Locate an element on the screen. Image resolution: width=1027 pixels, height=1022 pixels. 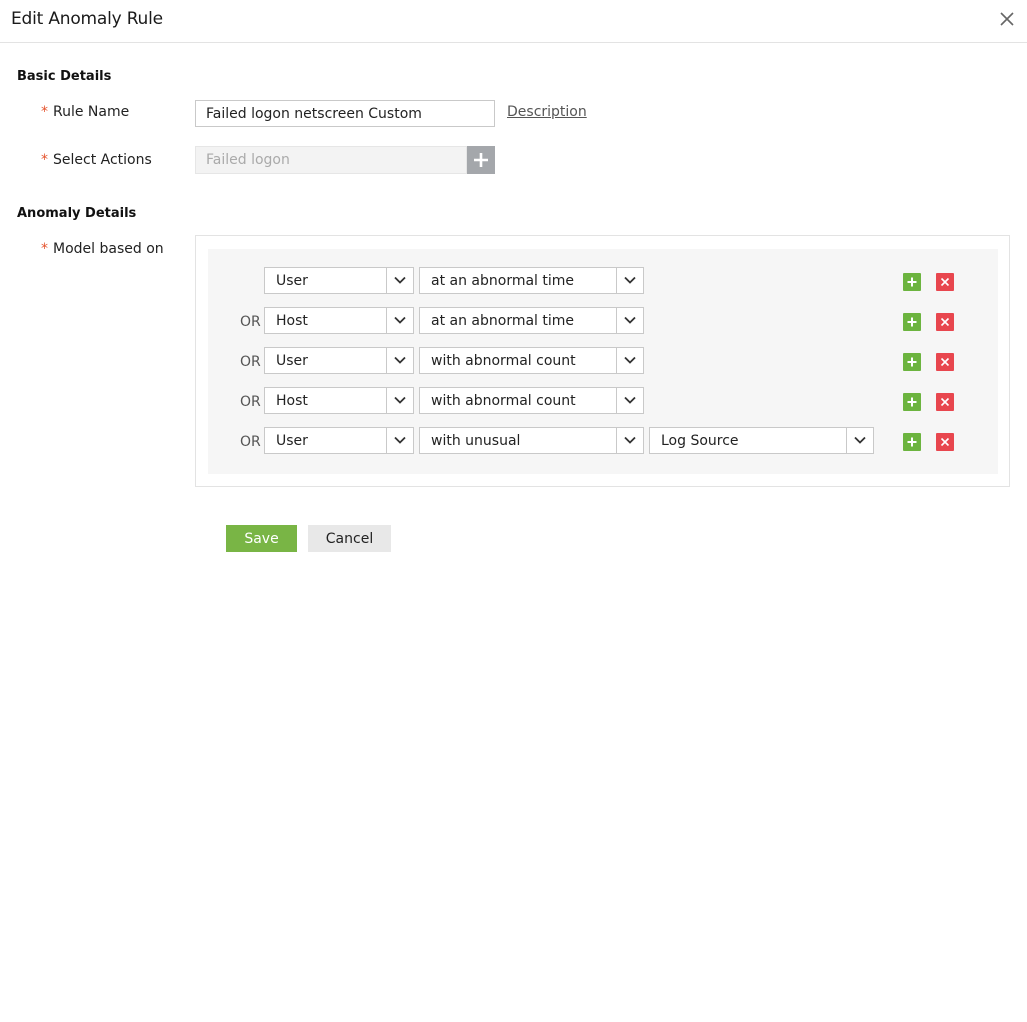
description-link: Description is located at coordinates (547, 112).